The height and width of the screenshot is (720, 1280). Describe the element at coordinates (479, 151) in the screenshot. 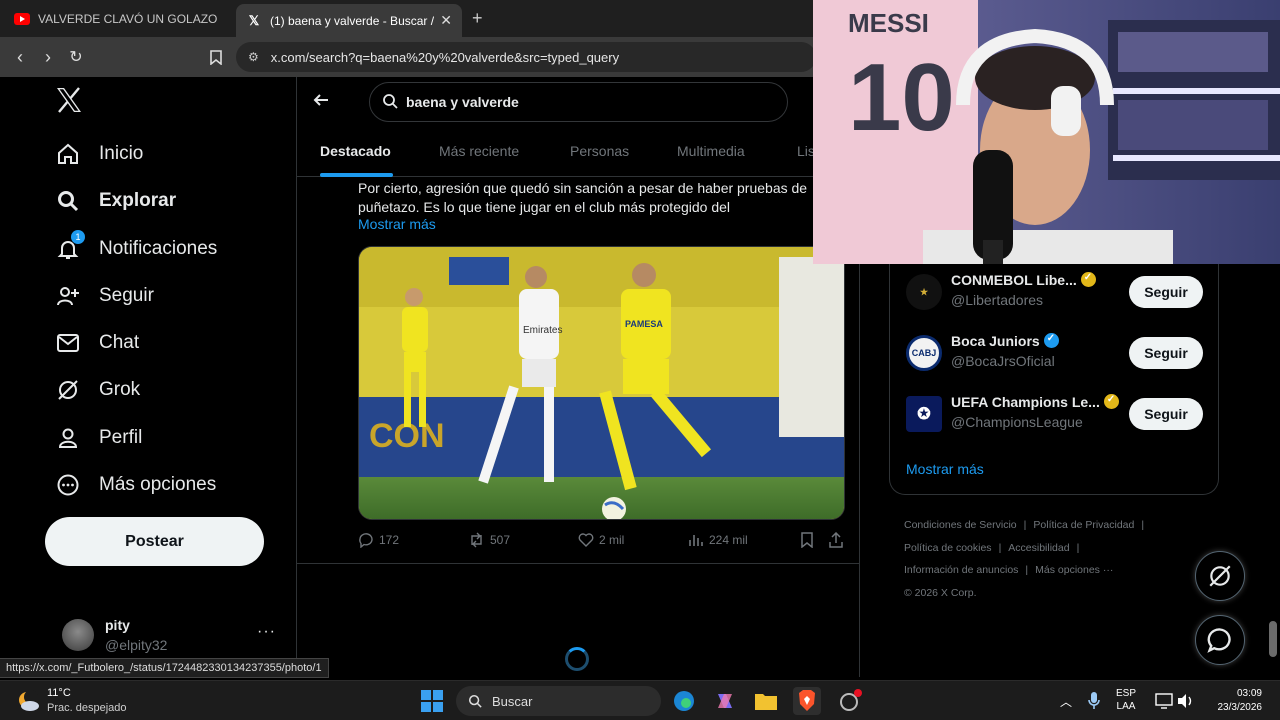

I see `tab-mas-reciente: Más reciente` at that location.